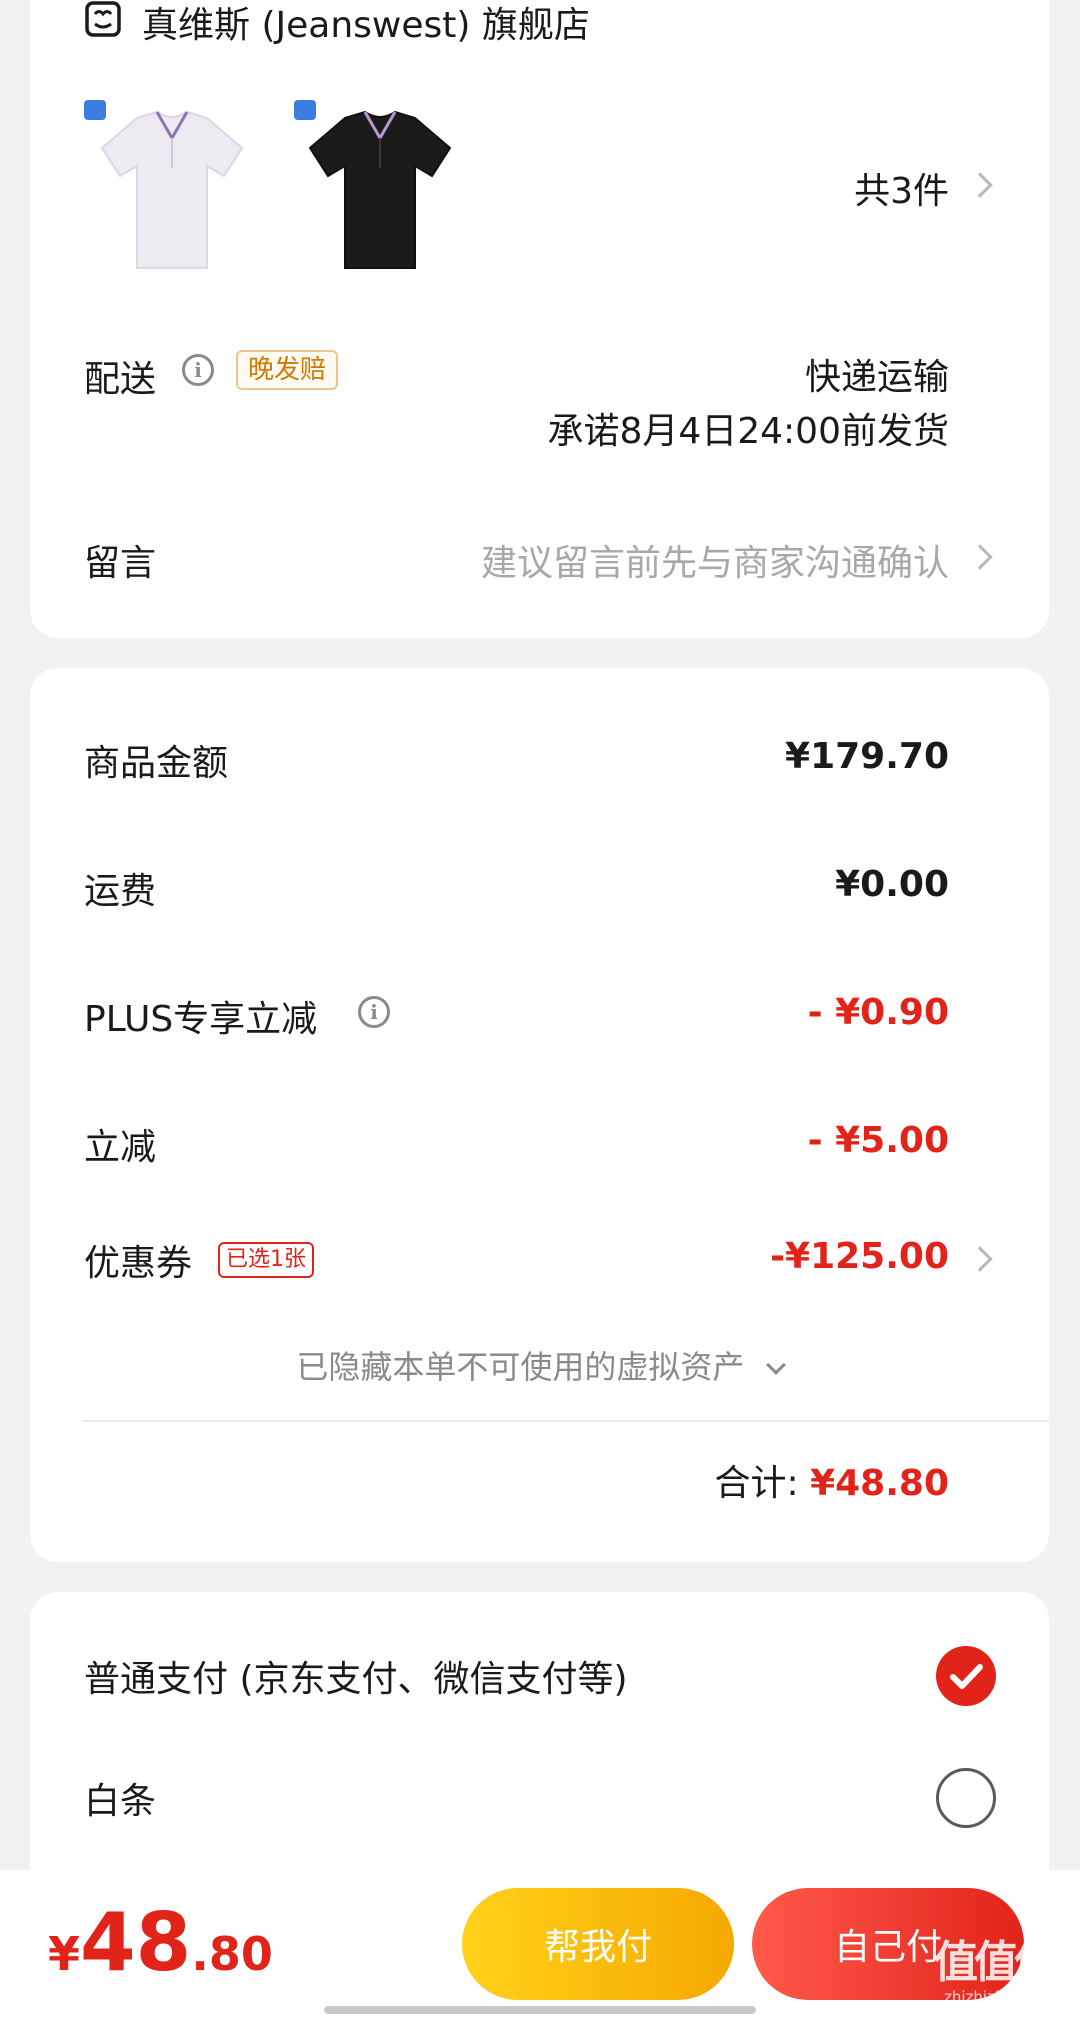 Image resolution: width=1080 pixels, height=2021 pixels. I want to click on total-value: ¥48.80, so click(879, 1483).